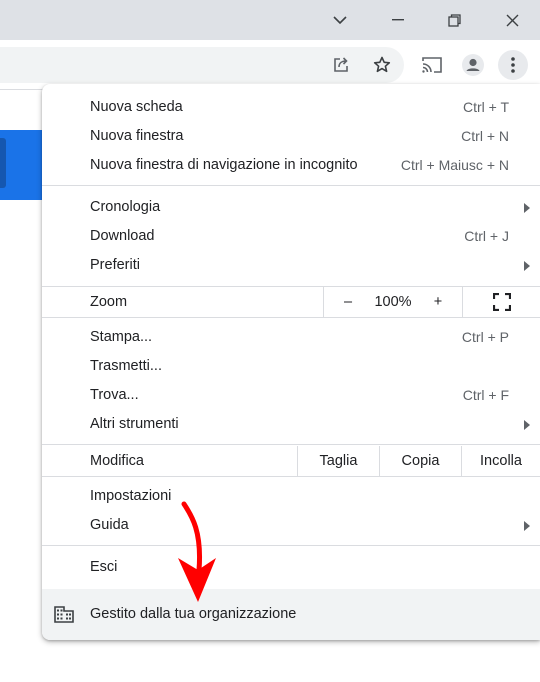  I want to click on menu-item-more-tools: Altri strumenti, so click(291, 424).